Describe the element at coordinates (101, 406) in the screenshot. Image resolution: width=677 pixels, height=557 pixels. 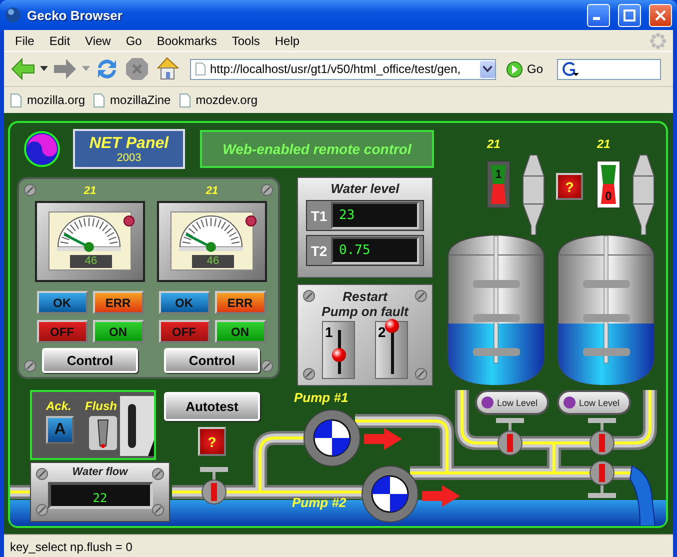
I see `flush-label: Flush` at that location.